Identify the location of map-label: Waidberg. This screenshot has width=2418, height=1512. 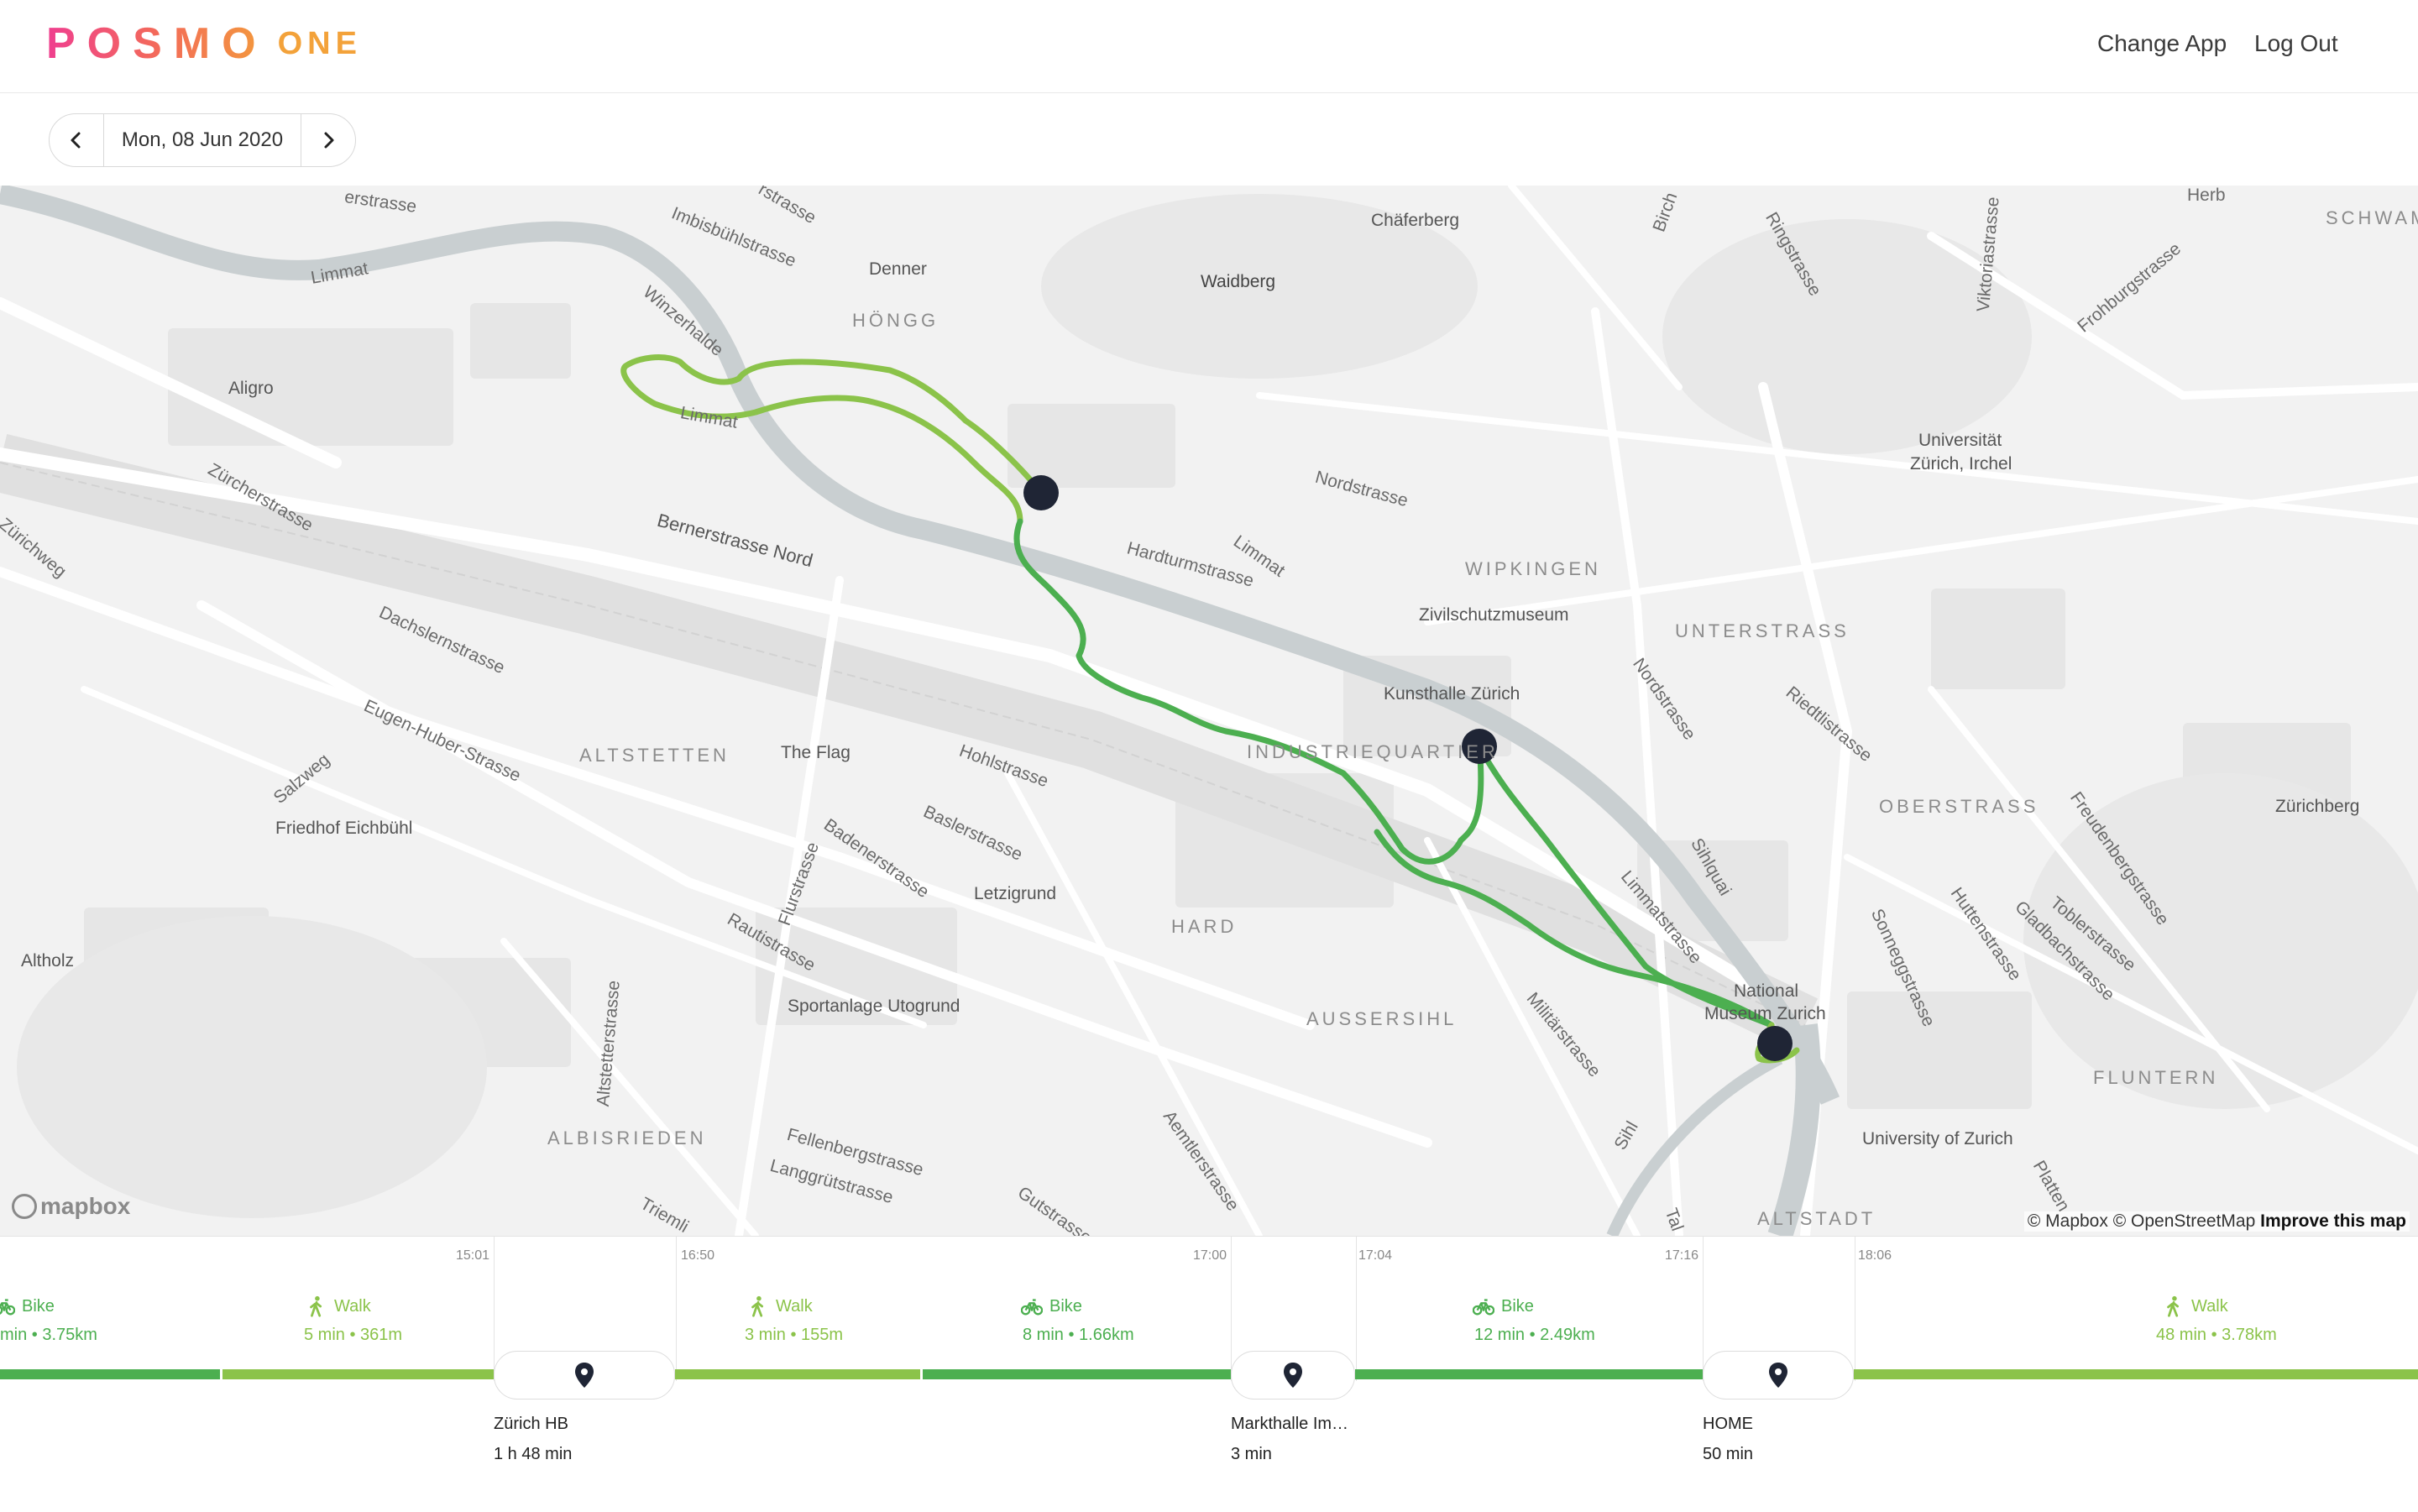
(1238, 281).